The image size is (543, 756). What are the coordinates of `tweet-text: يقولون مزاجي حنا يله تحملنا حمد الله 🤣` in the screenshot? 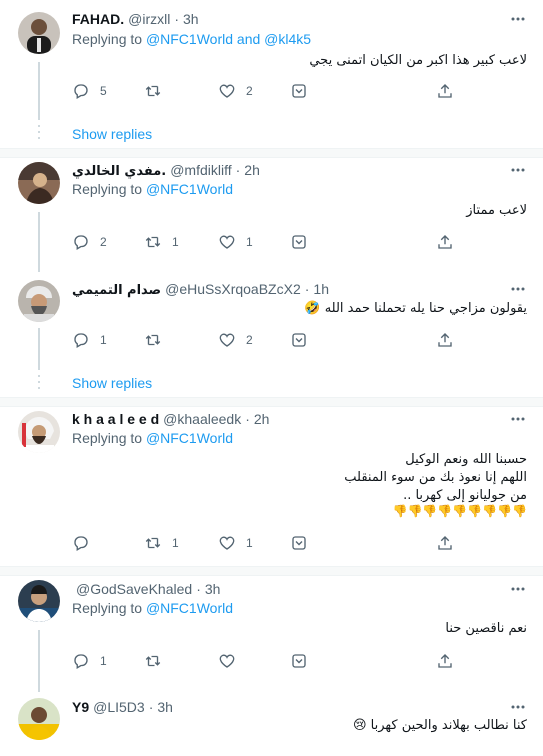 It's located at (415, 308).